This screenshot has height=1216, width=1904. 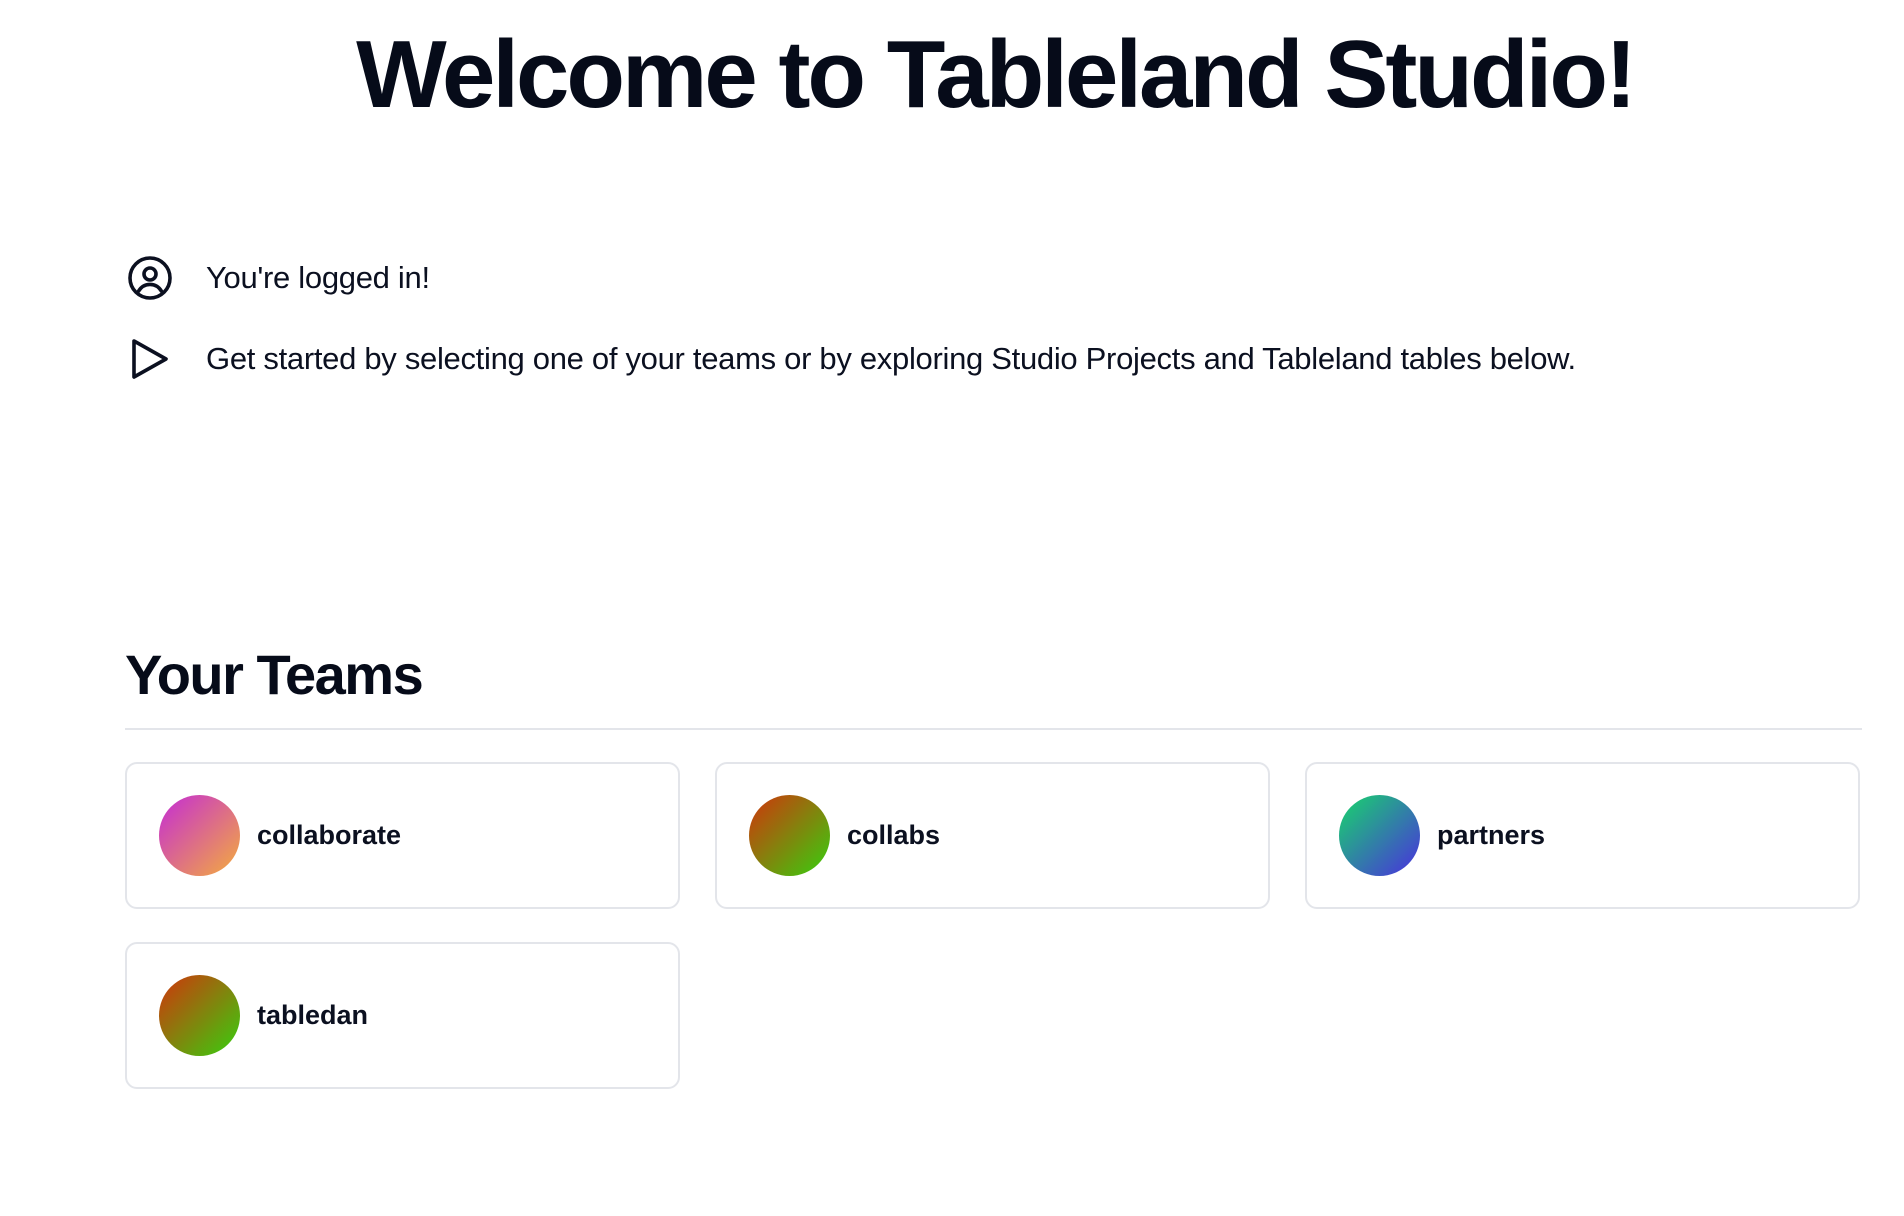 What do you see at coordinates (993, 729) in the screenshot?
I see `section-divider` at bounding box center [993, 729].